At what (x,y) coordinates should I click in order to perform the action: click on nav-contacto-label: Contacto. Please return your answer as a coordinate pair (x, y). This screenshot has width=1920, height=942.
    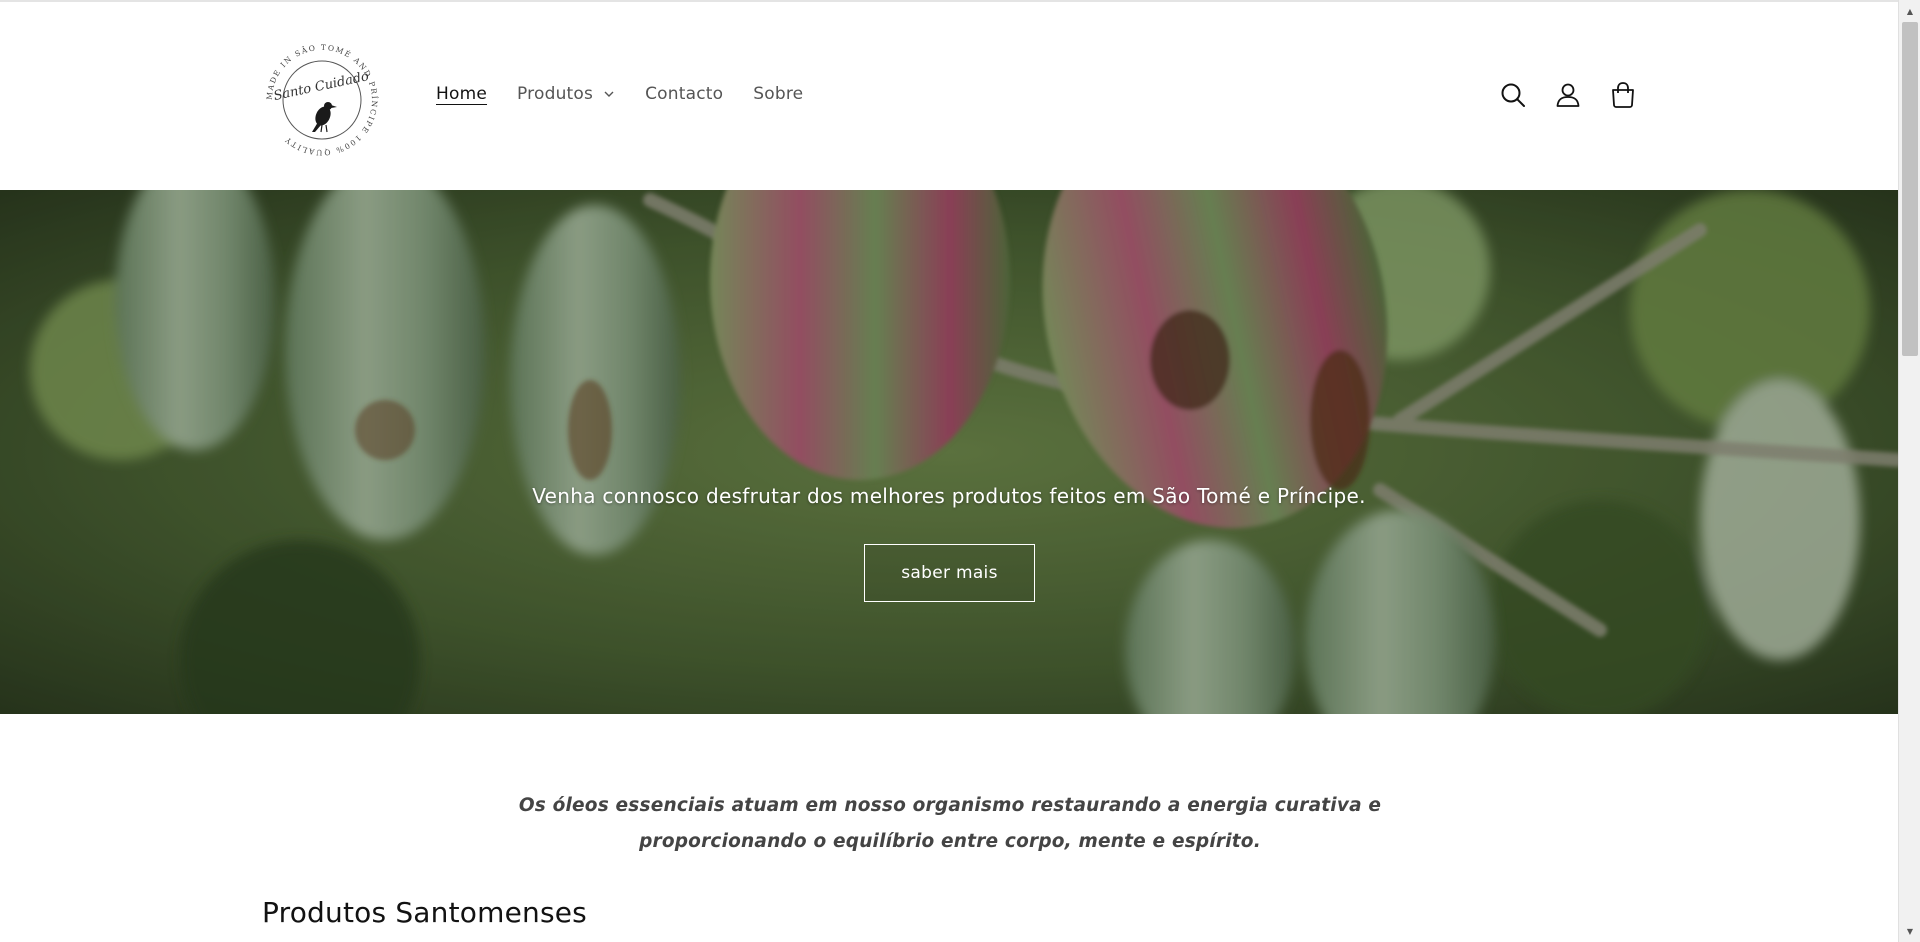
    Looking at the image, I should click on (684, 94).